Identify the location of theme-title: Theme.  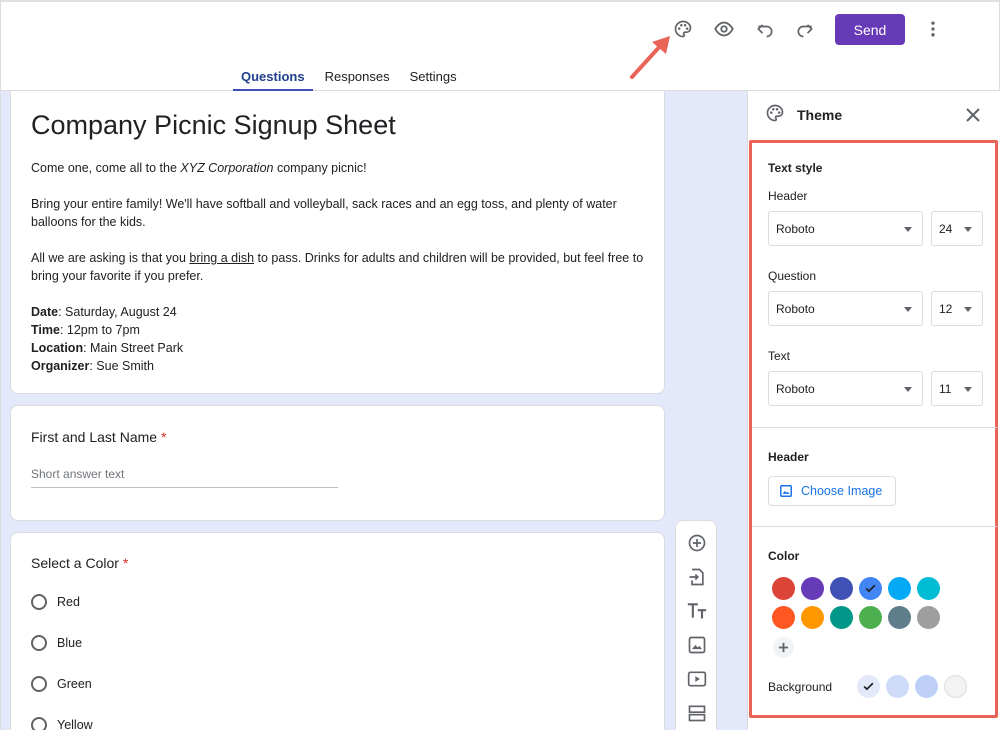
(820, 115).